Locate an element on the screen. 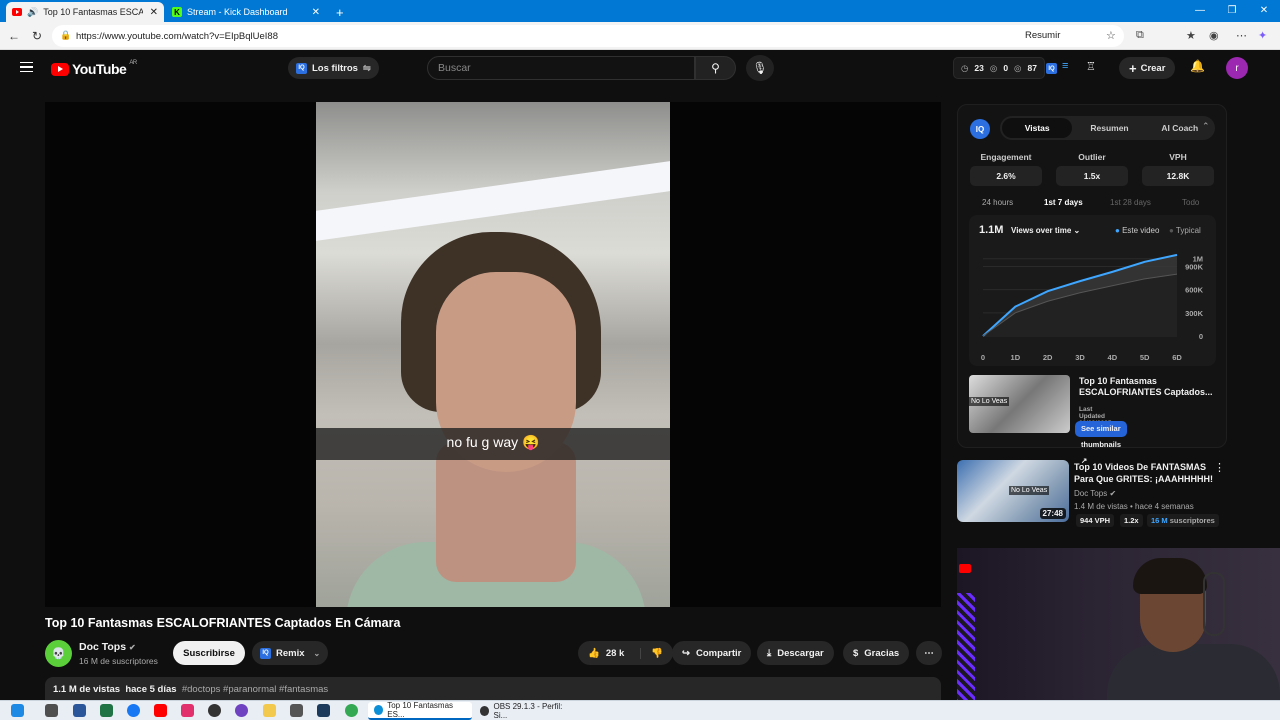 This screenshot has width=1280, height=720. copilot-icon: ✦ is located at coordinates (1262, 35).